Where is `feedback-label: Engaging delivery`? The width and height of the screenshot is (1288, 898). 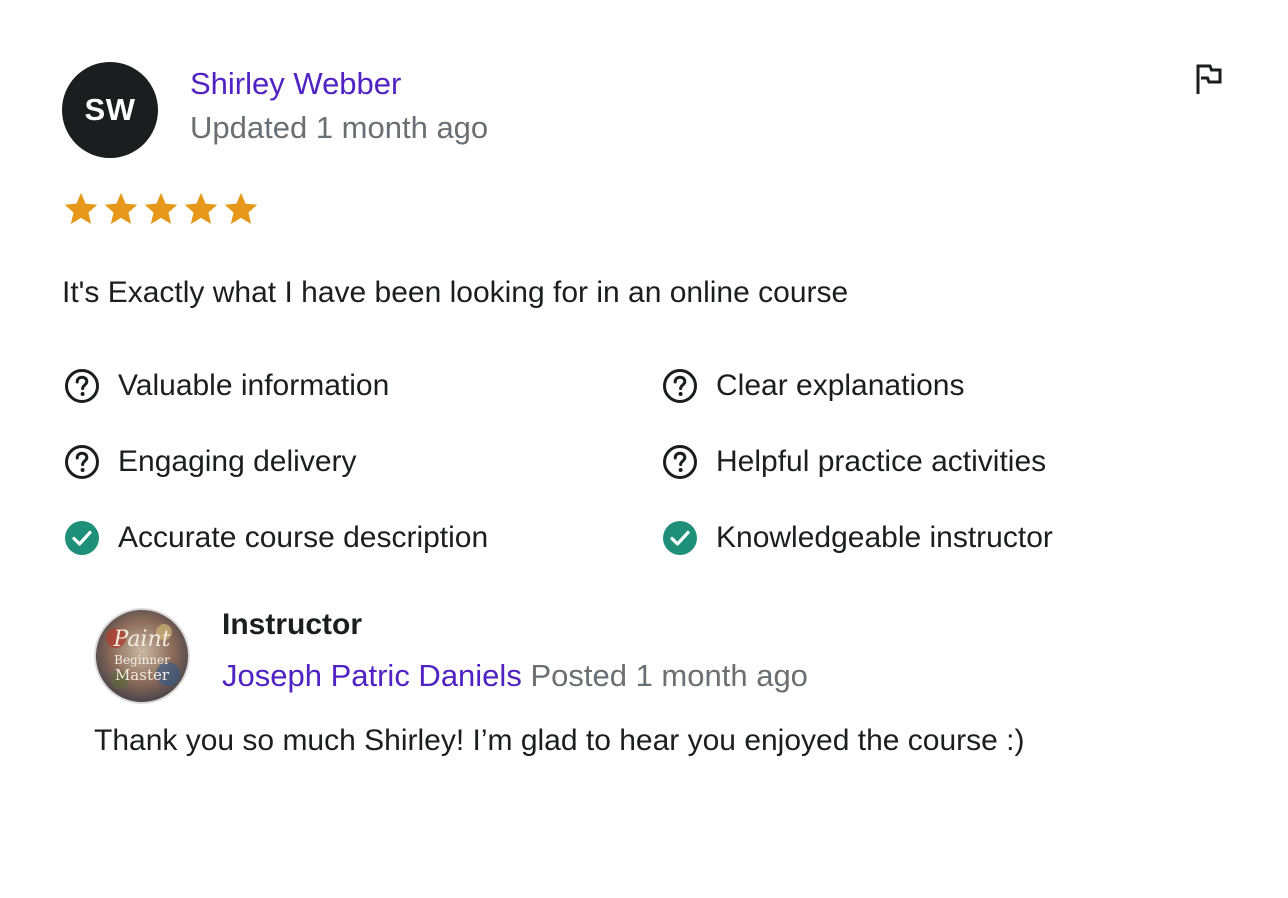 feedback-label: Engaging delivery is located at coordinates (237, 461).